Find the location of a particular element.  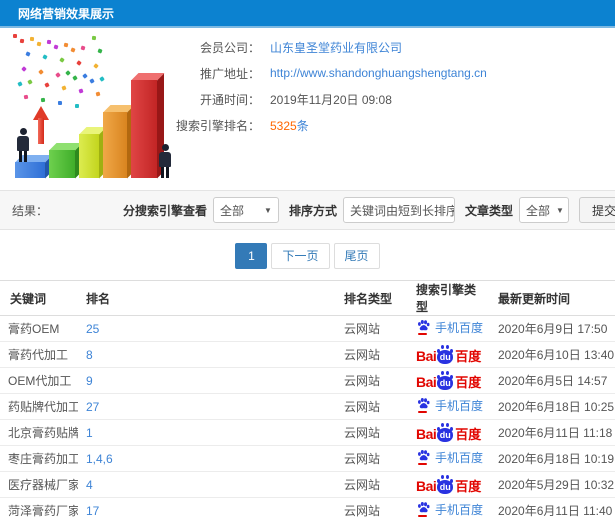

baidu-paw-icon is located at coordinates (423, 327).